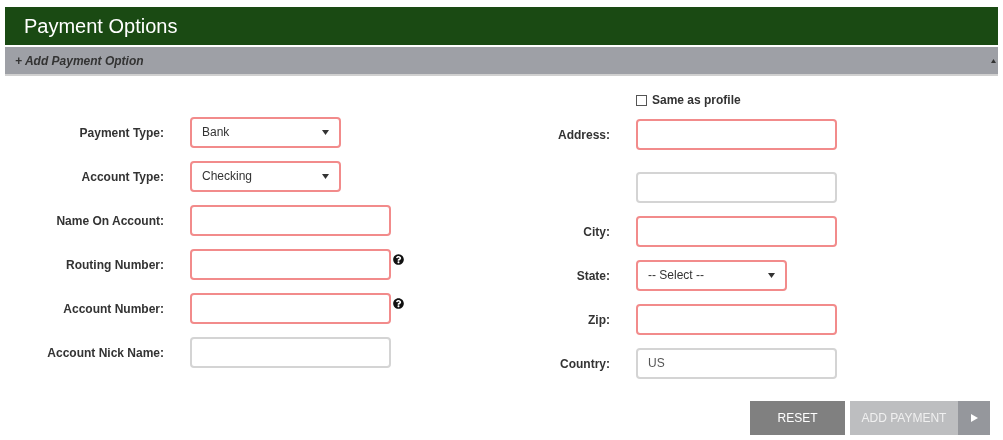 This screenshot has width=1003, height=440. What do you see at coordinates (711, 275) in the screenshot?
I see `dropdown: -- Select --` at bounding box center [711, 275].